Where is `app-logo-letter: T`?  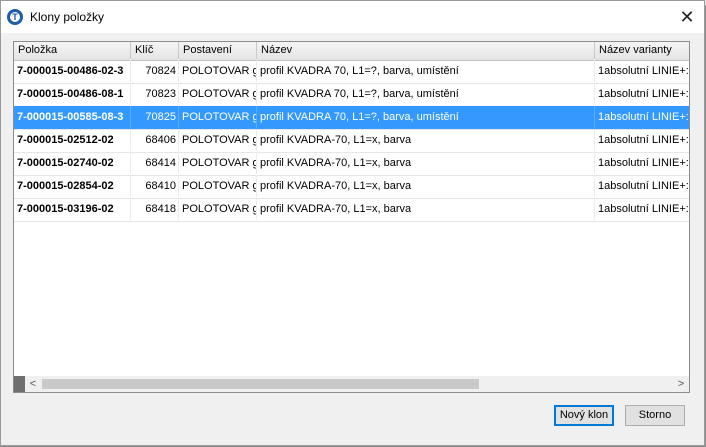
app-logo-letter: T is located at coordinates (15, 17).